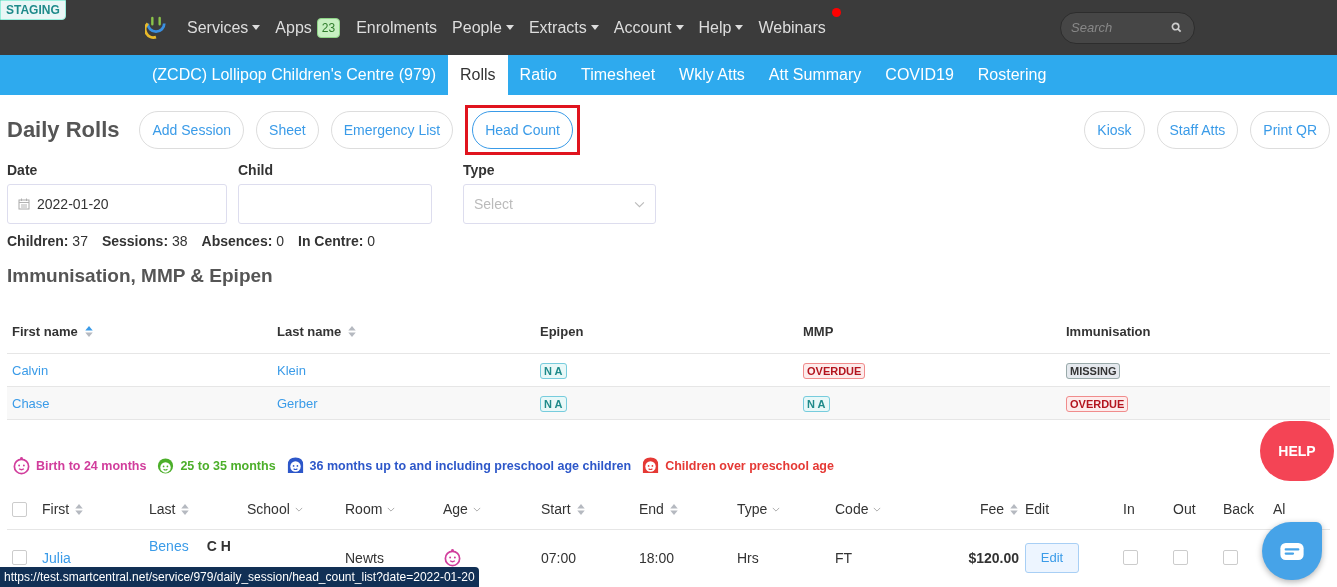  Describe the element at coordinates (294, 75) in the screenshot. I see `centre-name: (ZCDC) Lollipop Children's Centre (979)` at that location.